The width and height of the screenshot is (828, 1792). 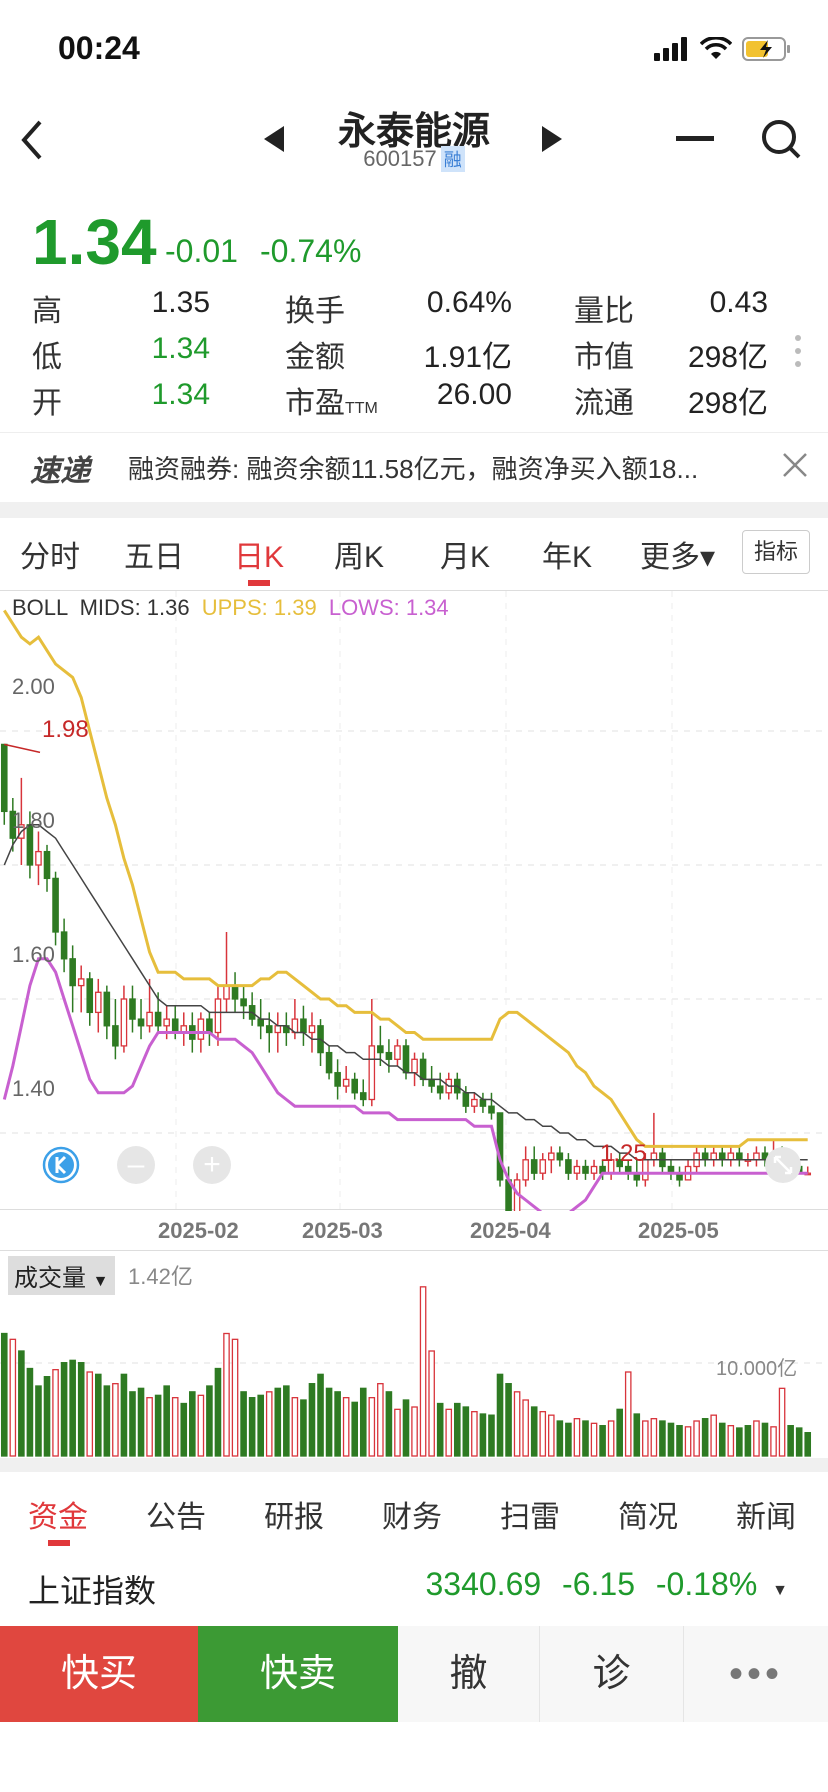 What do you see at coordinates (776, 552) in the screenshot?
I see `indicator-button: 指标` at bounding box center [776, 552].